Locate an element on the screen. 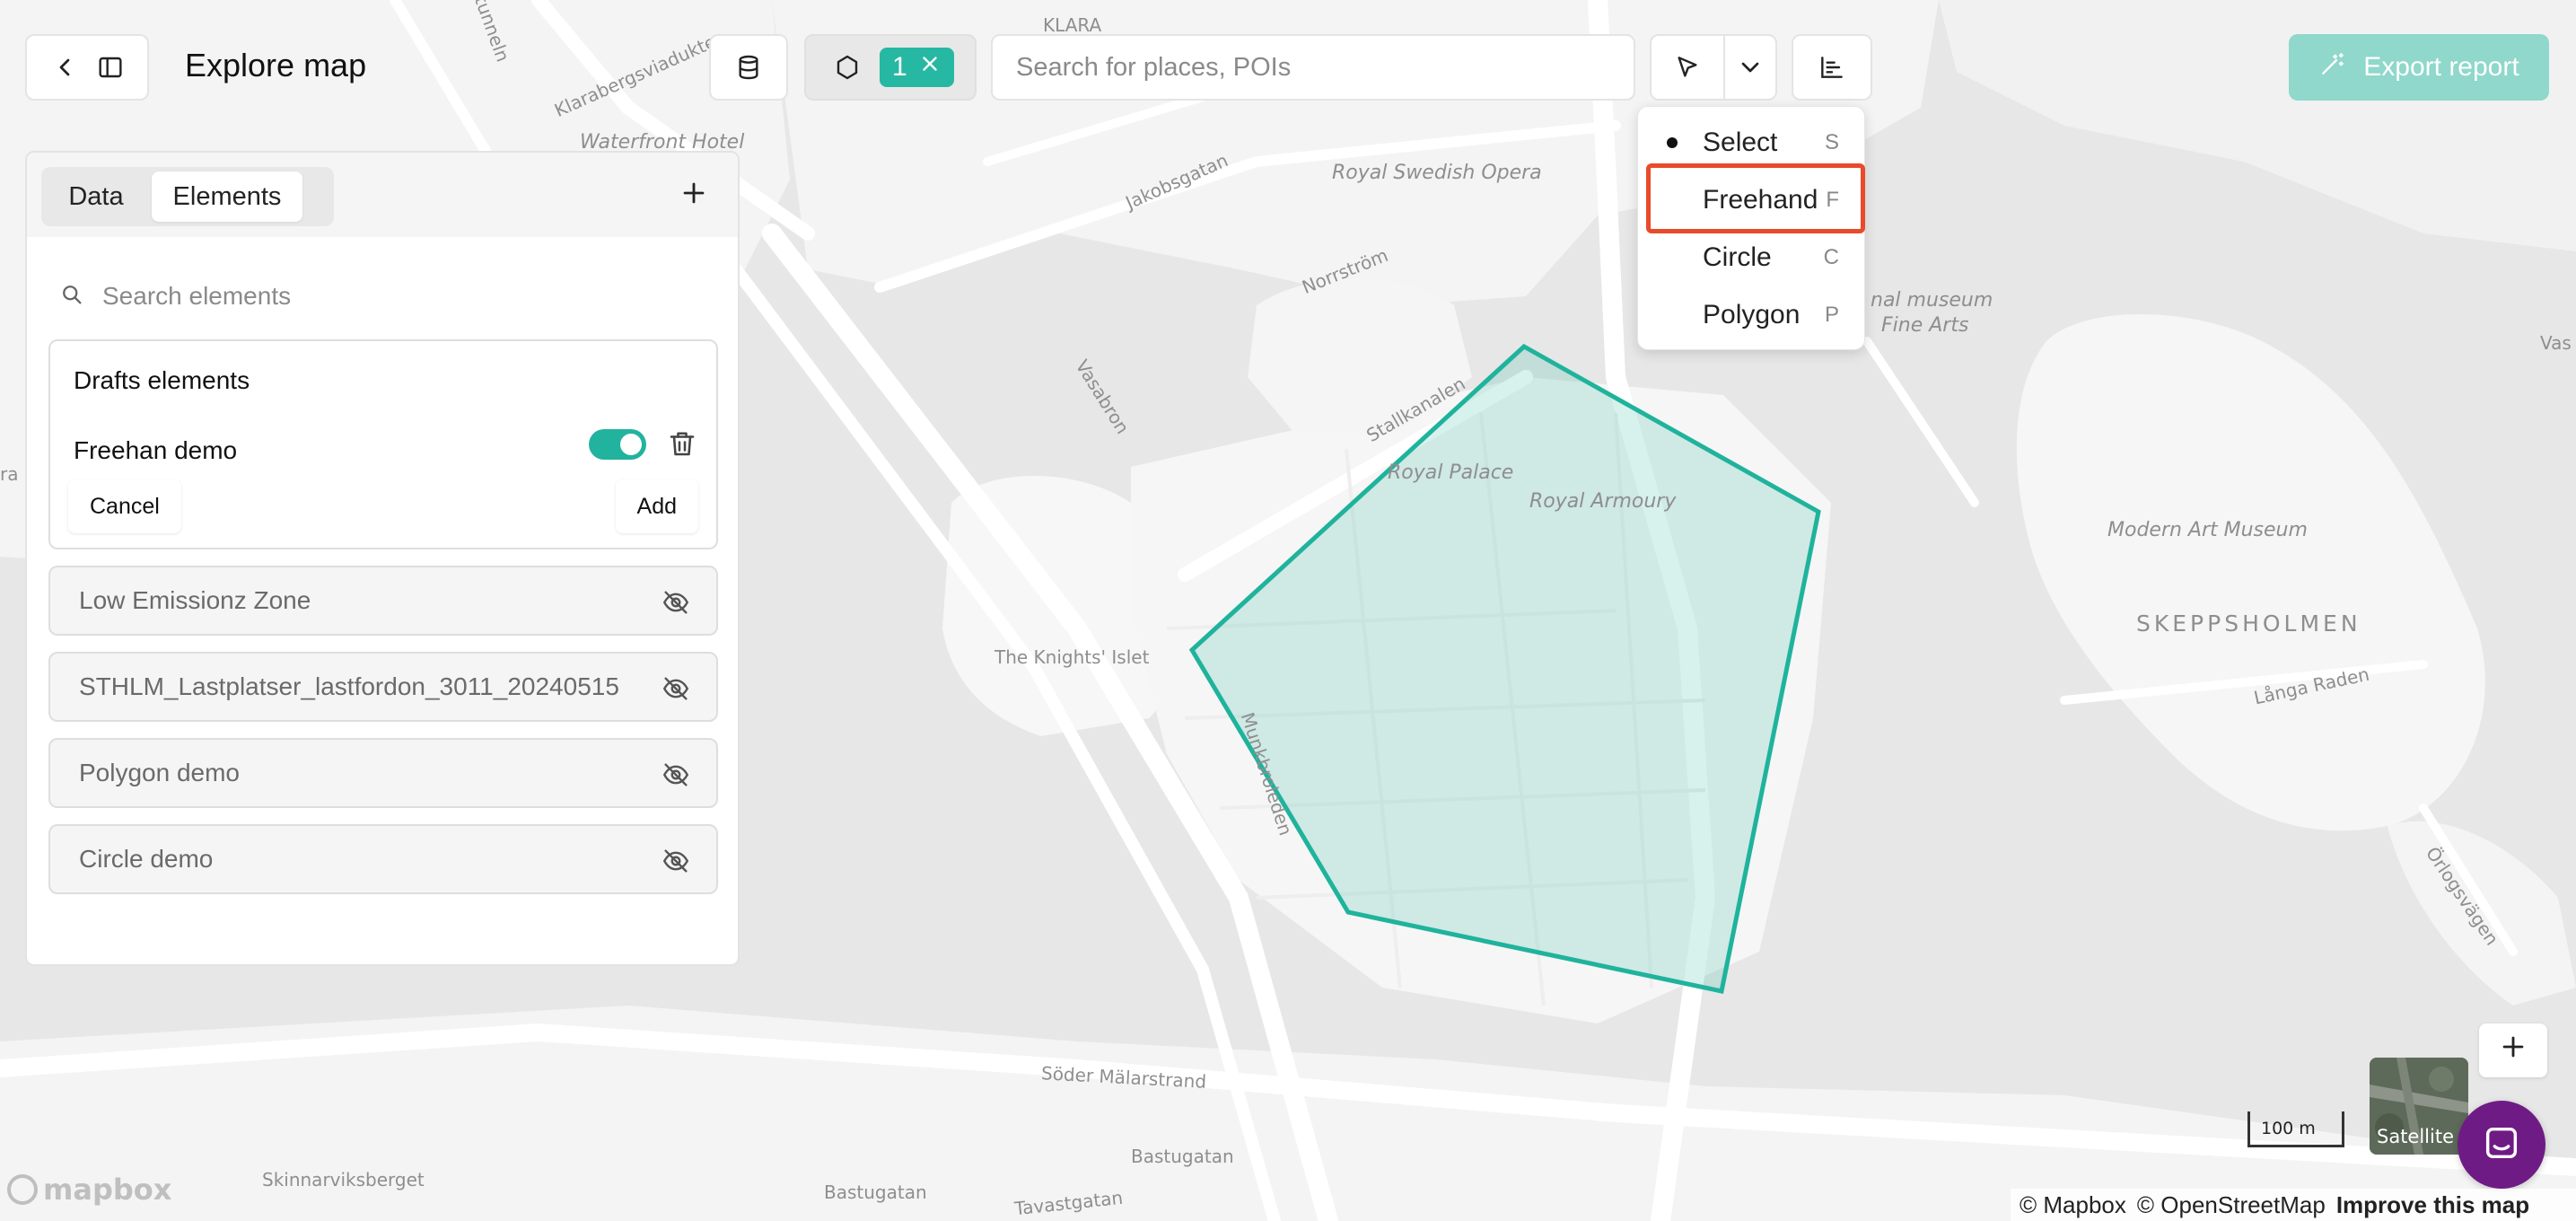  attribution-osm: © OpenStreetMap is located at coordinates (2231, 1205).